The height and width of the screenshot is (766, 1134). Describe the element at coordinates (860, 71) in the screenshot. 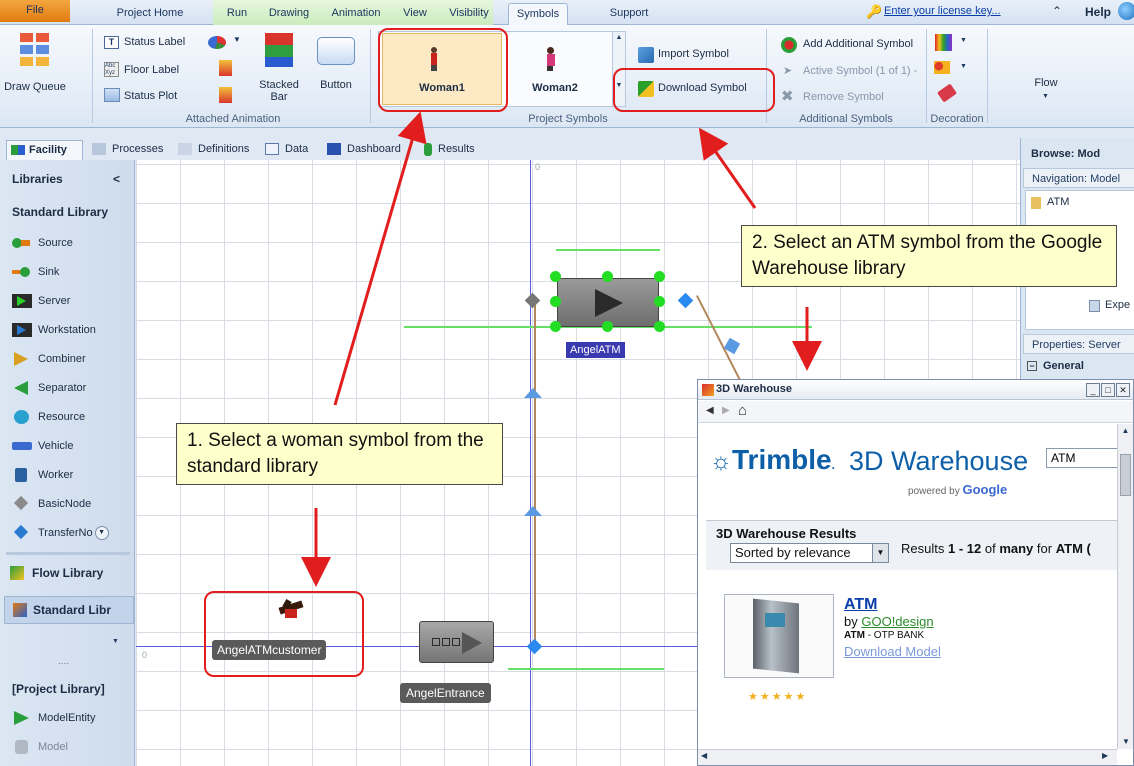

I see `active-symbol-dropdown: Active Symbol (1 of 1) -` at that location.